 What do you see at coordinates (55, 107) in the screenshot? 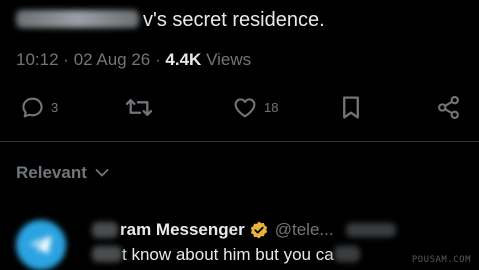
I see `reply-count: 3` at bounding box center [55, 107].